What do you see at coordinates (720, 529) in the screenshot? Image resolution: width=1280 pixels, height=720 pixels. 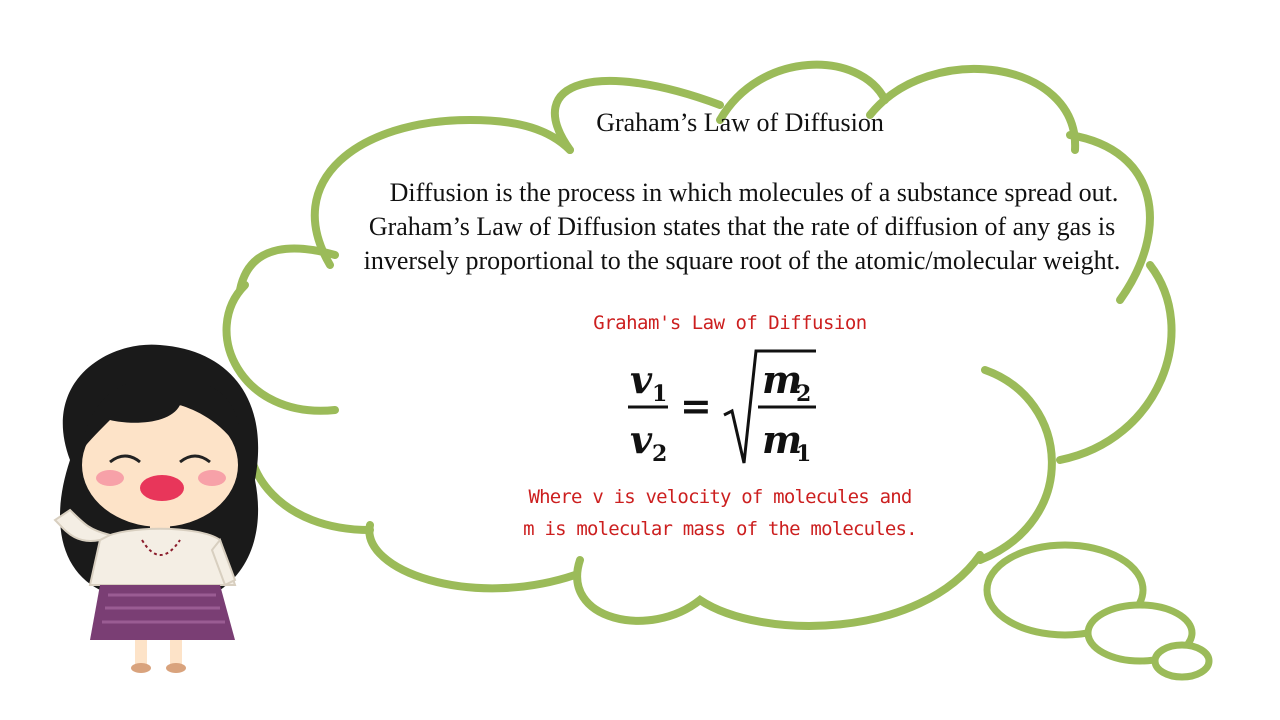 I see `caption-line: m is molecular mass of the molecules.` at bounding box center [720, 529].